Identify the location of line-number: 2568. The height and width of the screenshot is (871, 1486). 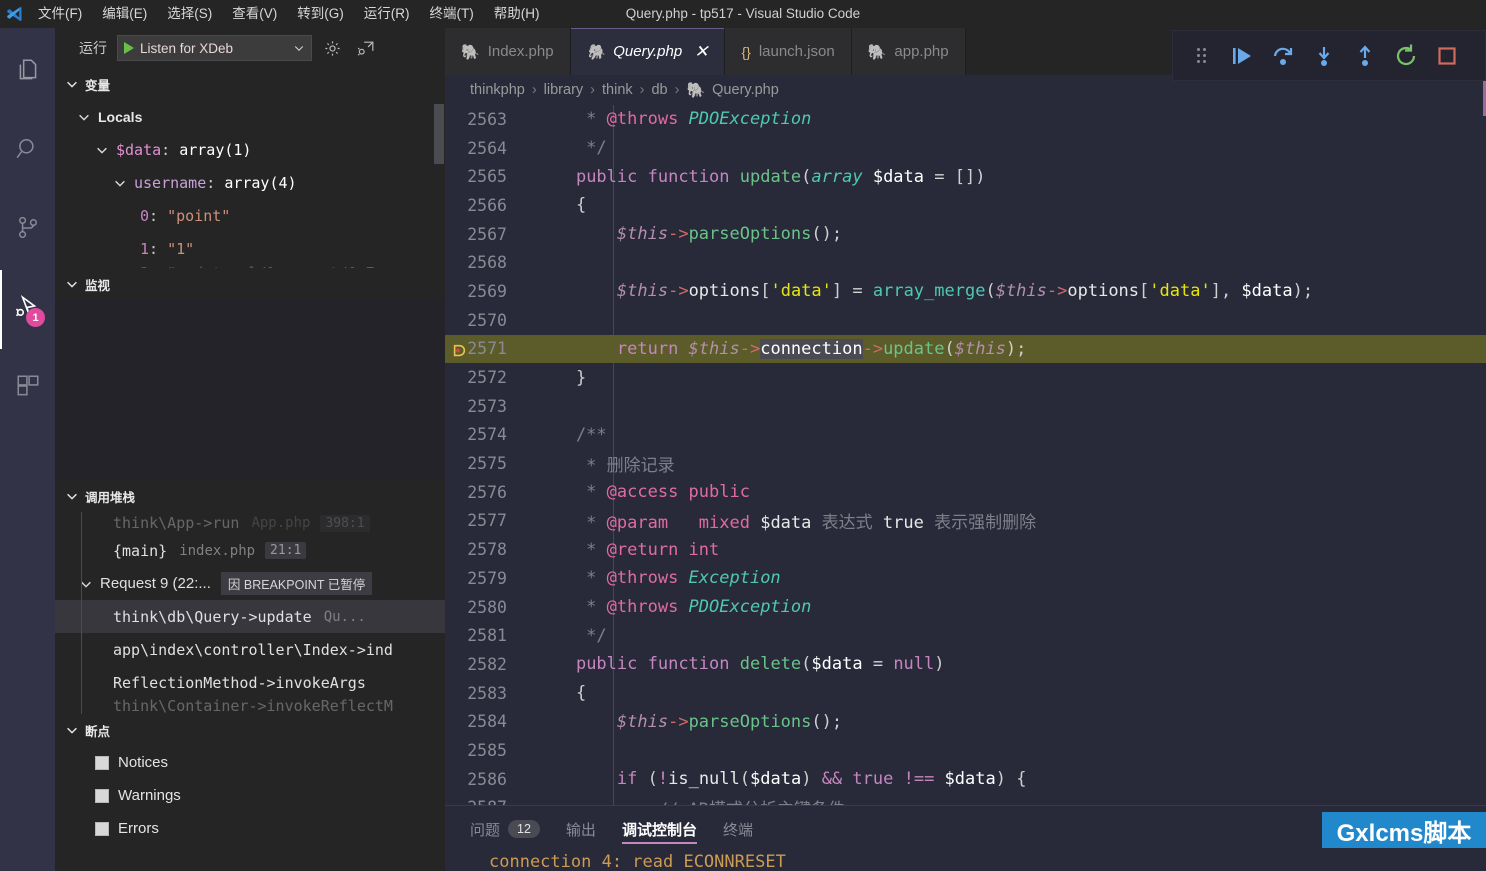
(487, 263).